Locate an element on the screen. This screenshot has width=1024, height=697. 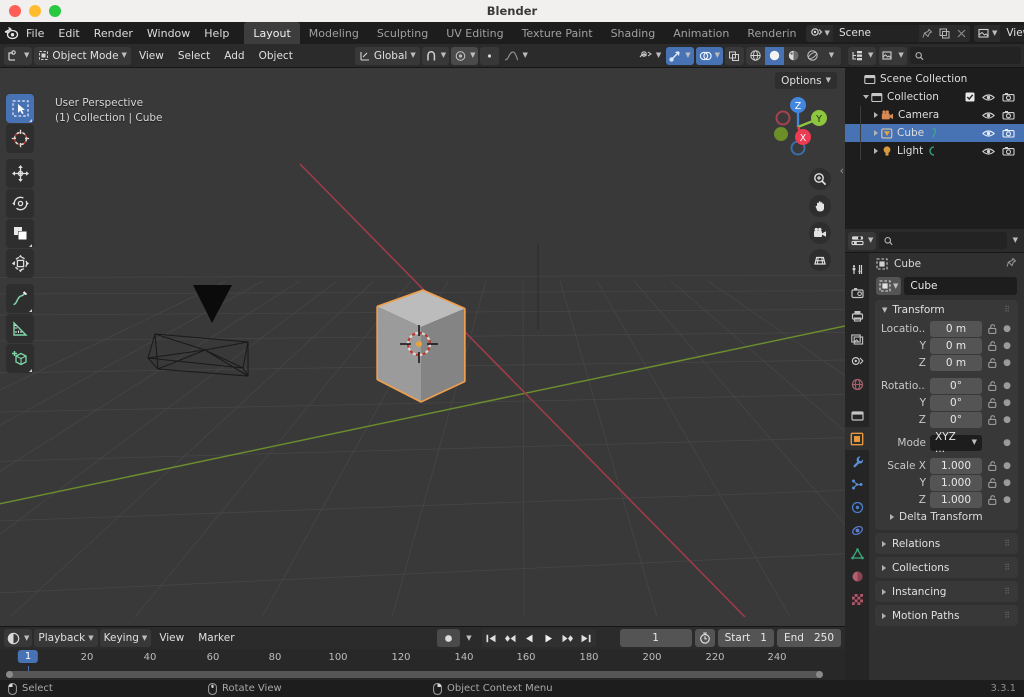
wireframe-shading-button is located at coordinates (755, 56).